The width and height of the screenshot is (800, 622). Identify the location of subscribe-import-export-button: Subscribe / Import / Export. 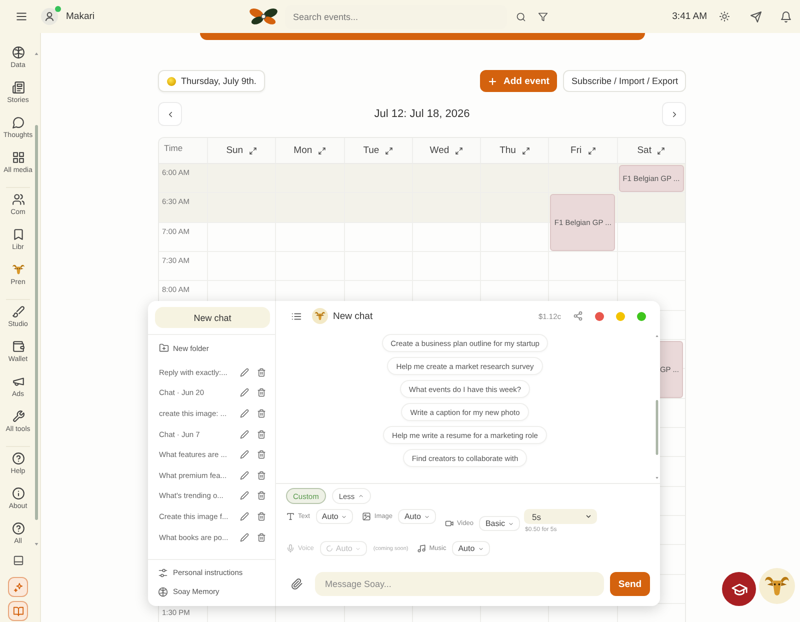
(624, 81).